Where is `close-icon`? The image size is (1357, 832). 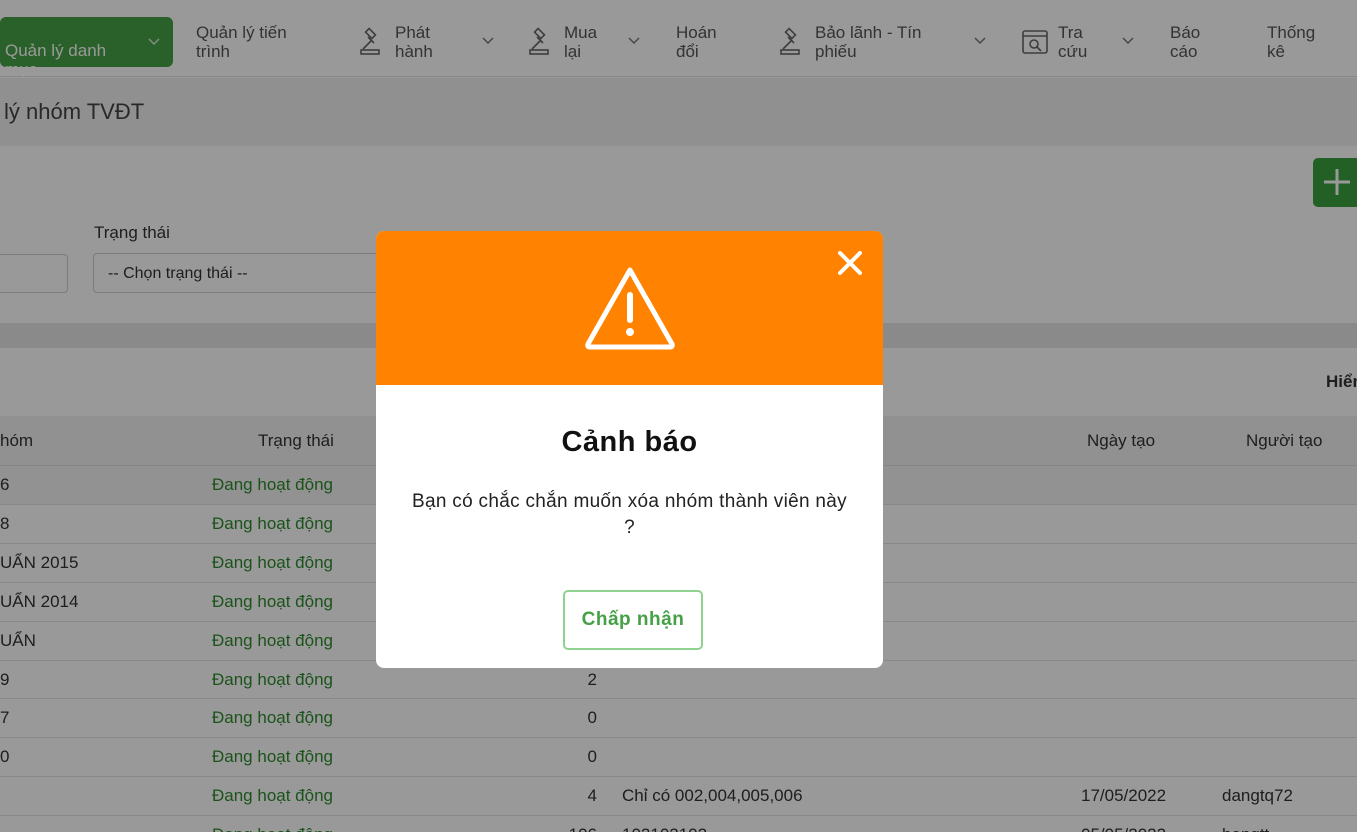 close-icon is located at coordinates (850, 263).